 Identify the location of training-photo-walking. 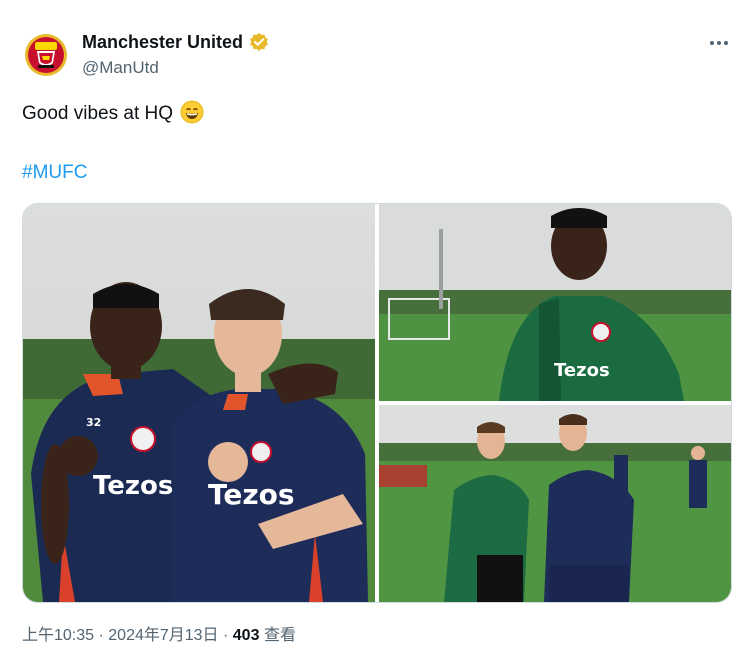
(555, 503).